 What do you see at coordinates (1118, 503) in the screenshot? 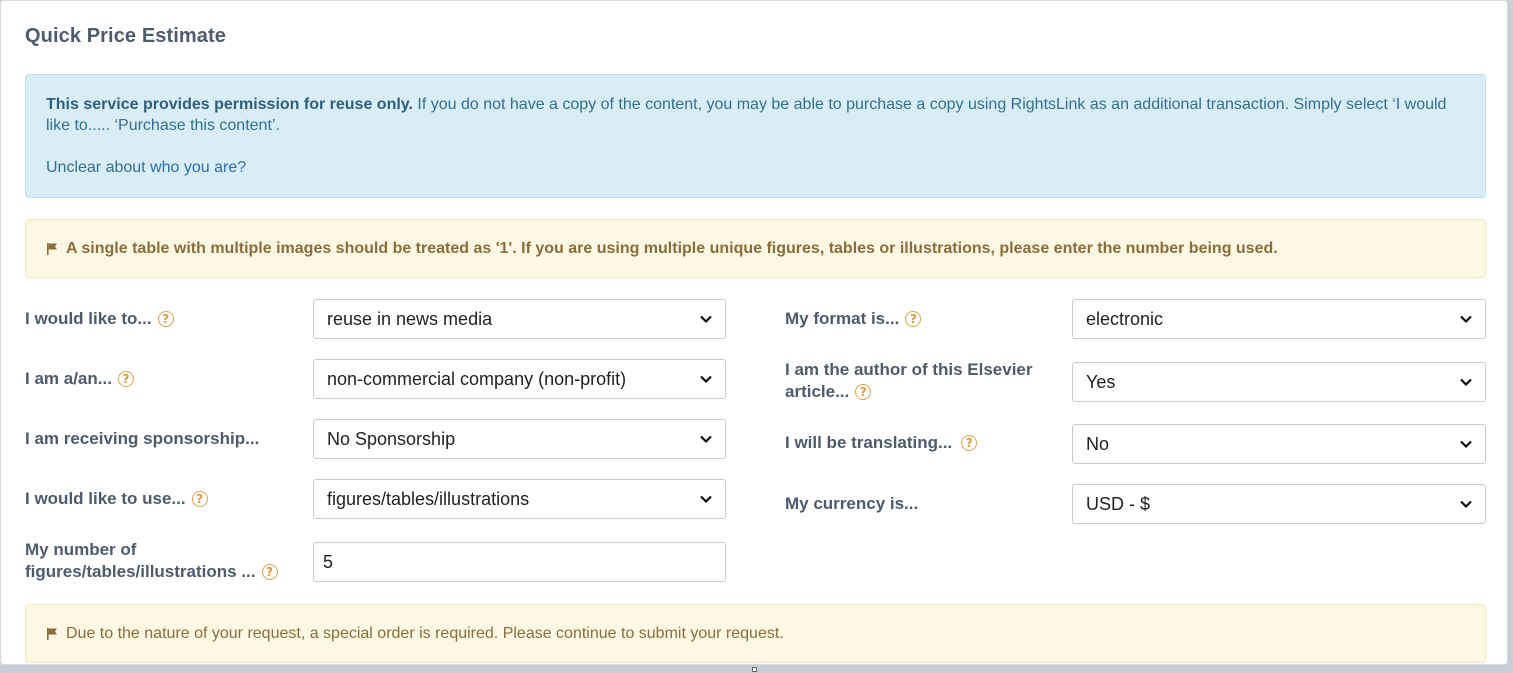
I see `currency-value: USD - $` at bounding box center [1118, 503].